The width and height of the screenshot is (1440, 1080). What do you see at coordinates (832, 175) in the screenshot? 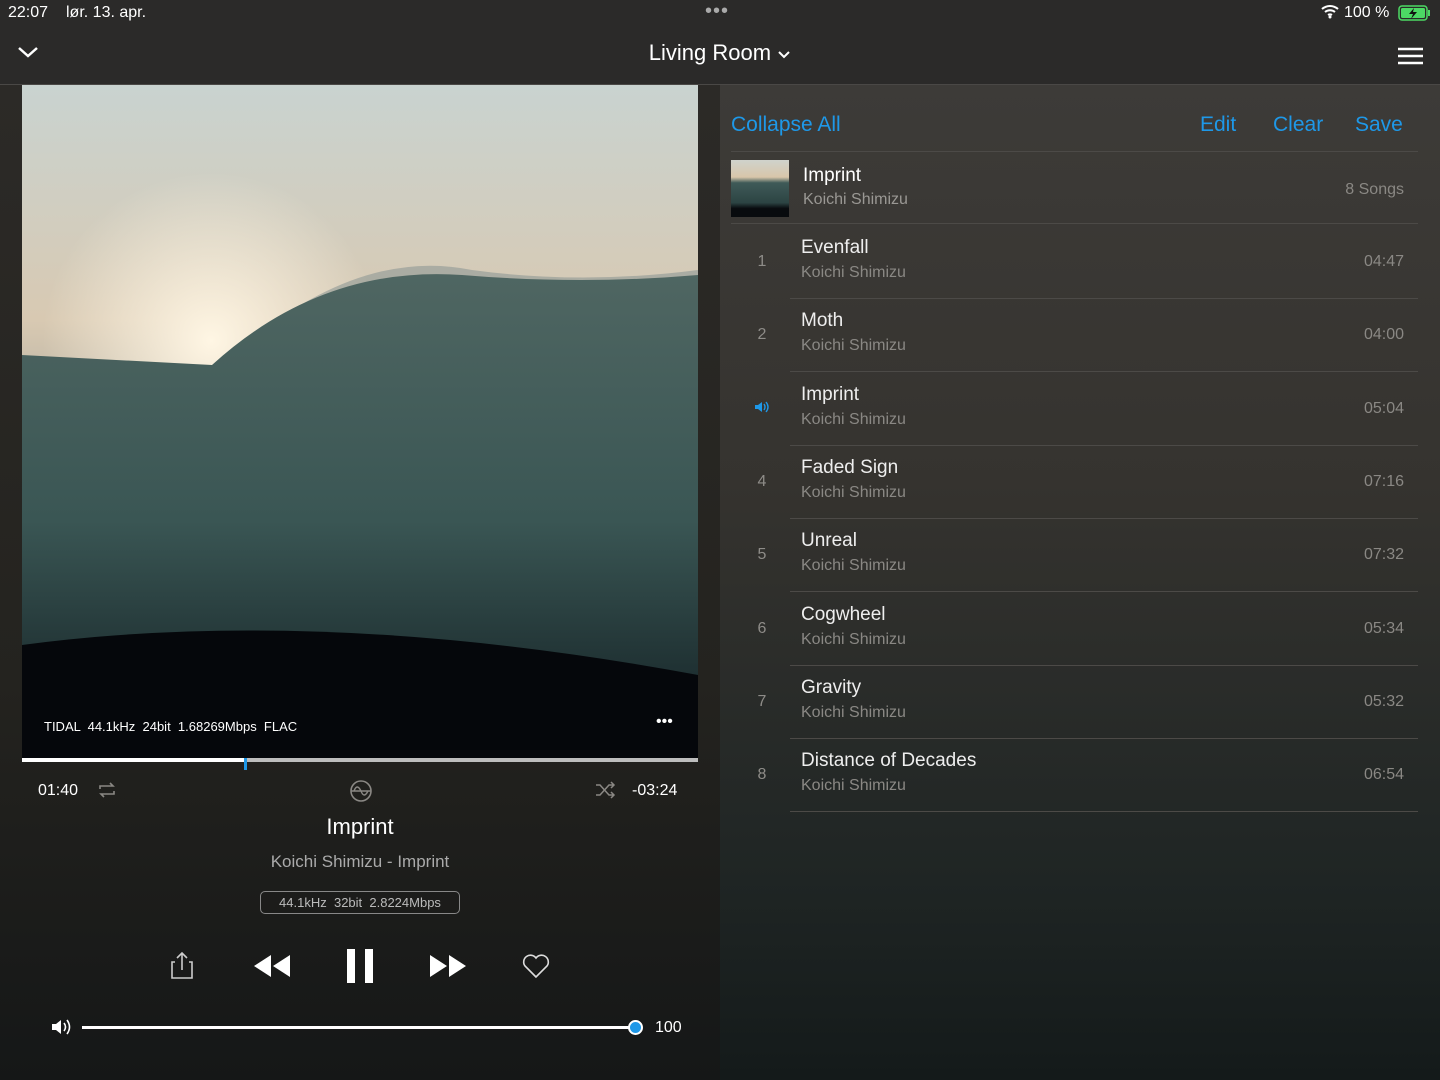
I see `album-title: Imprint` at bounding box center [832, 175].